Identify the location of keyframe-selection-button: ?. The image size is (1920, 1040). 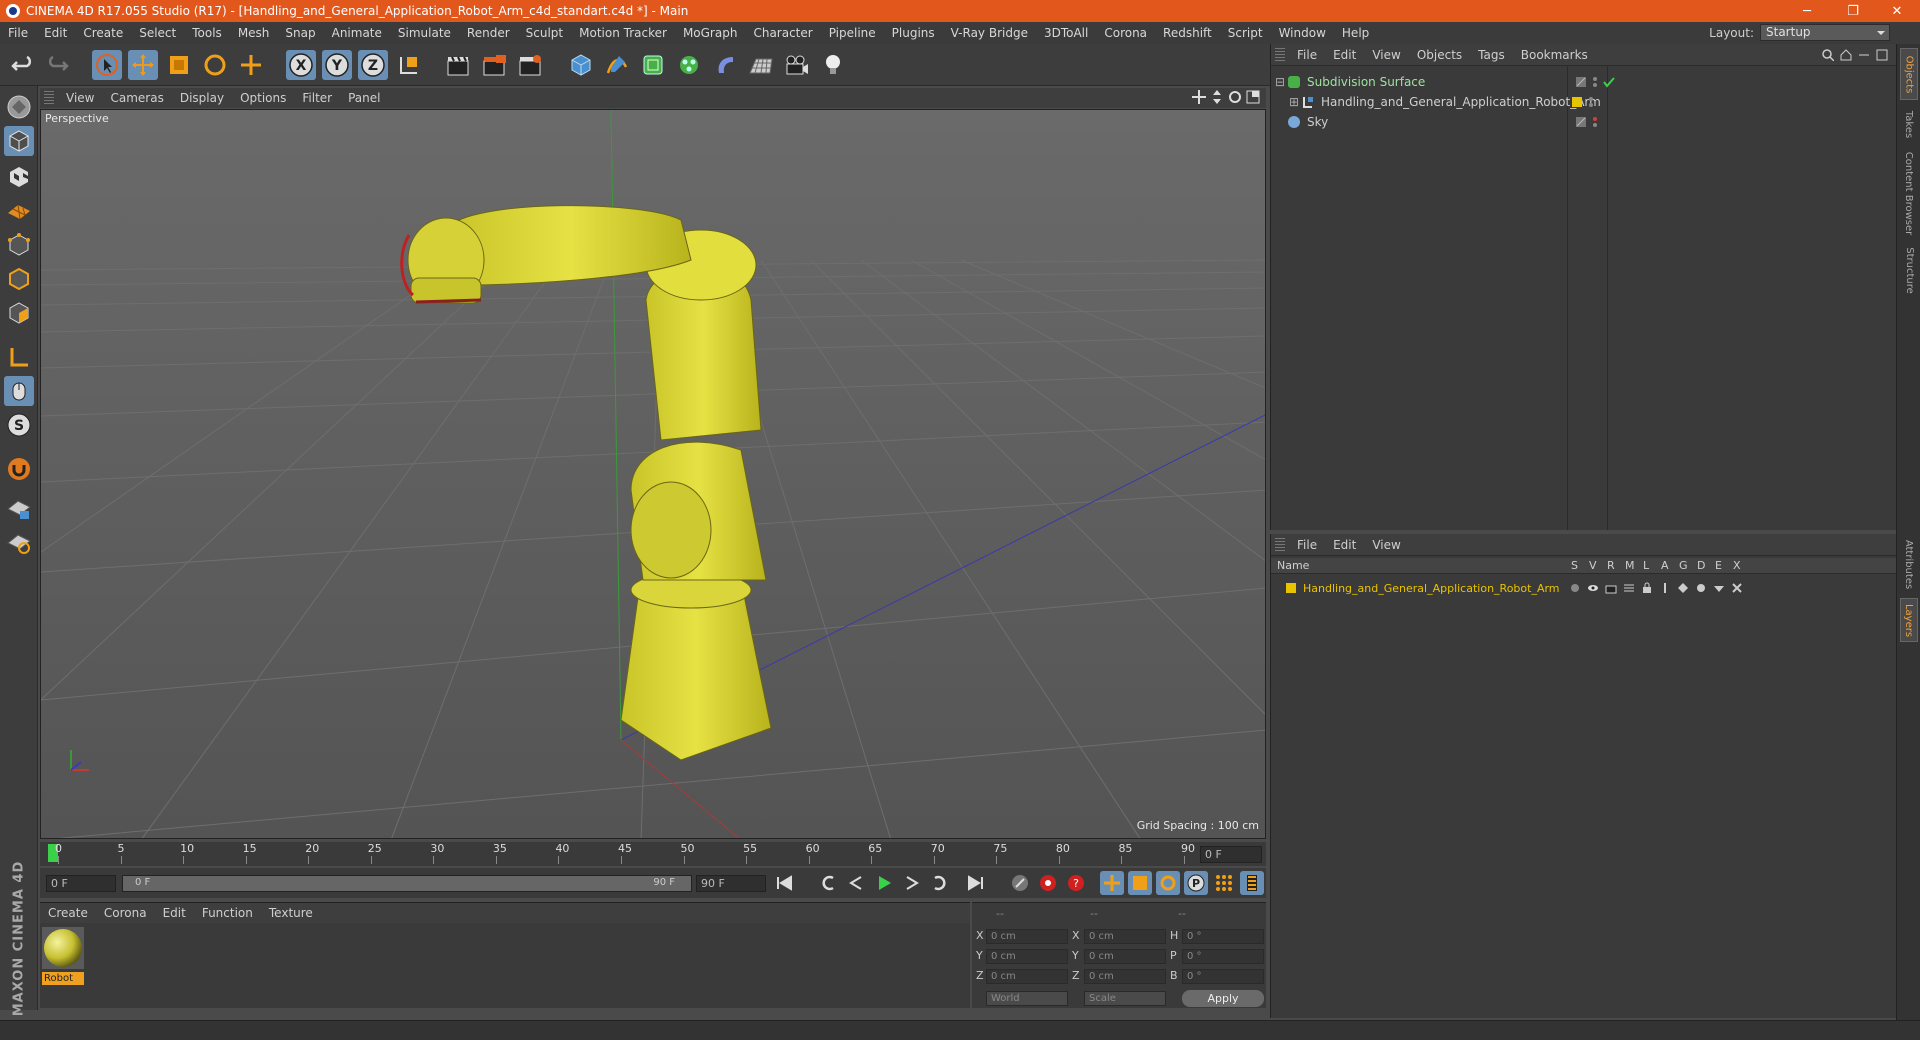
(1076, 883).